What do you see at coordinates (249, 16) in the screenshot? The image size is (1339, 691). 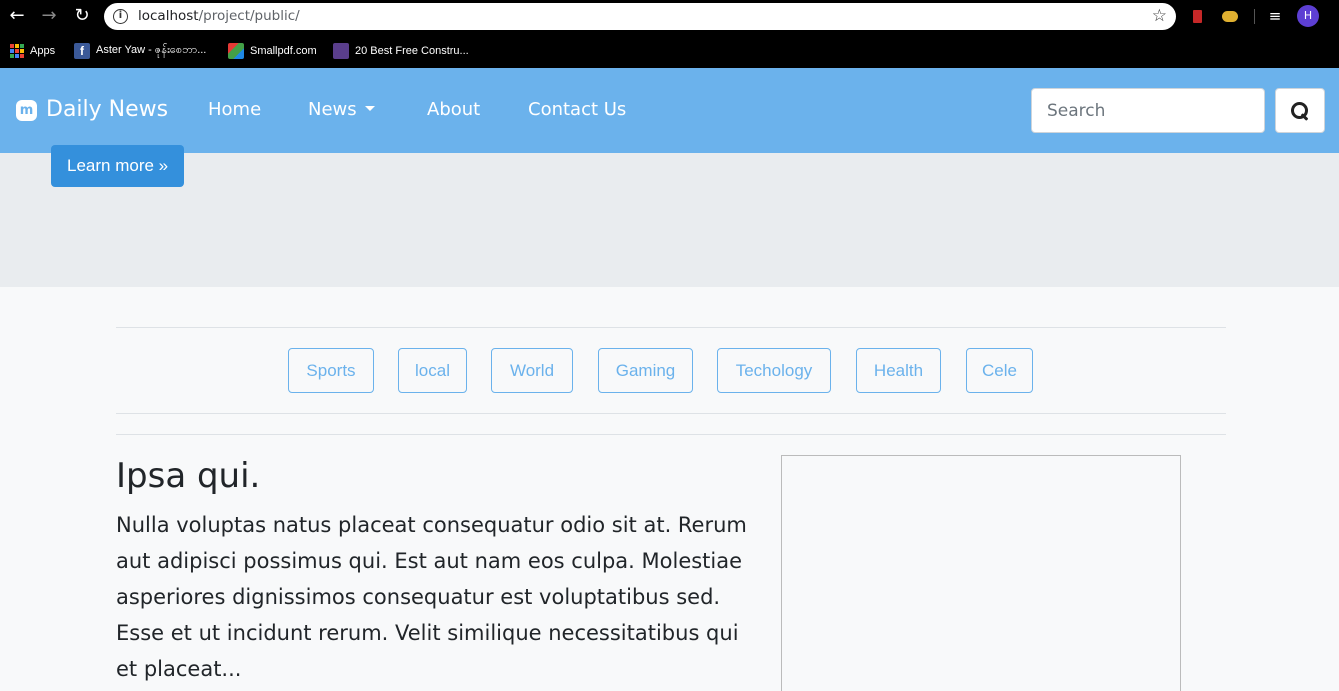 I see `url-path: /project/public/` at bounding box center [249, 16].